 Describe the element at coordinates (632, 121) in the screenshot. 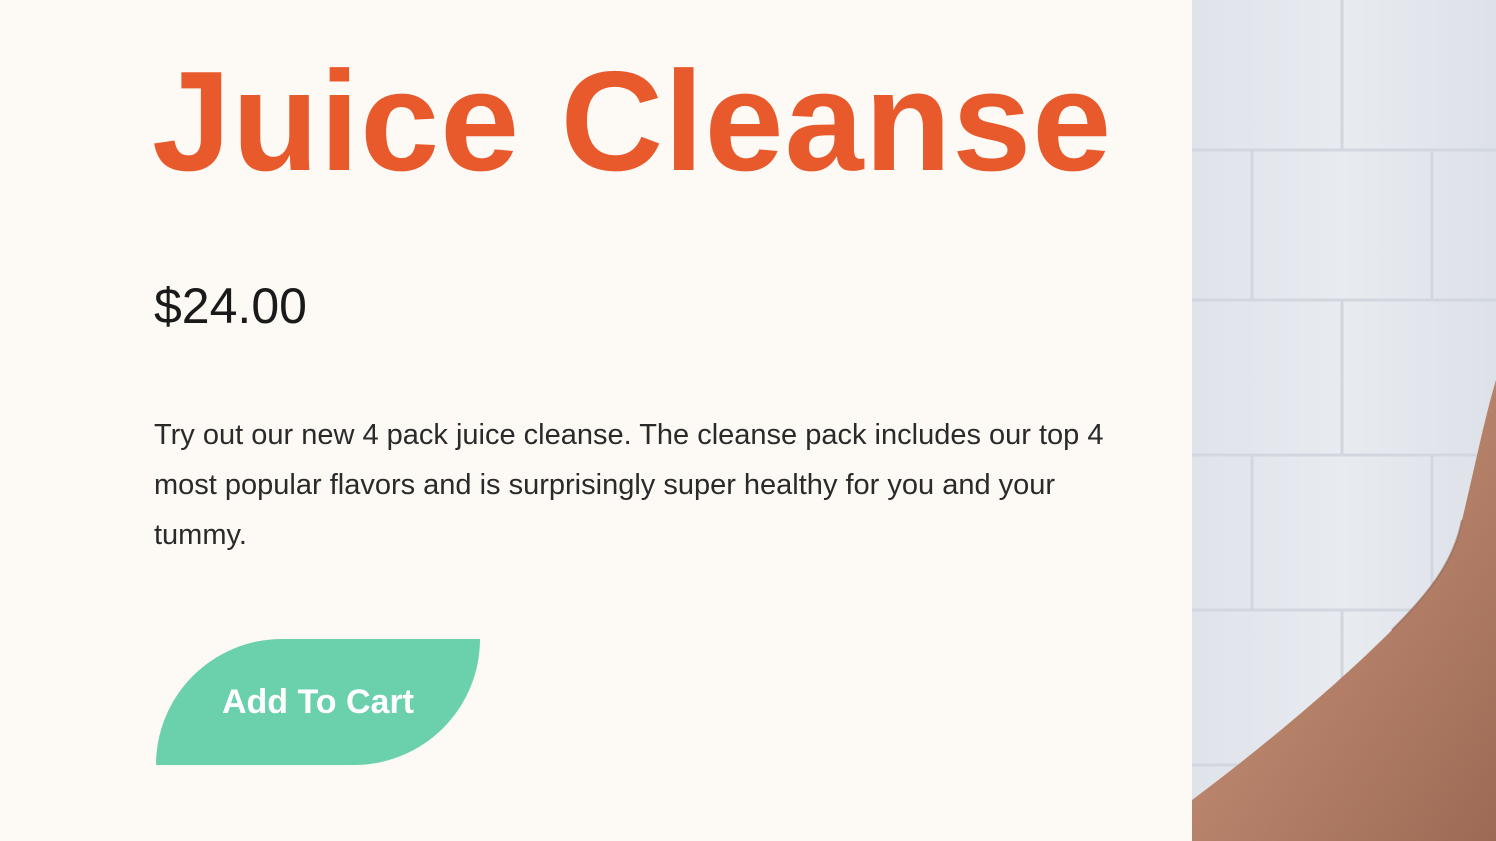

I see `product-title: Juice Cleanse` at that location.